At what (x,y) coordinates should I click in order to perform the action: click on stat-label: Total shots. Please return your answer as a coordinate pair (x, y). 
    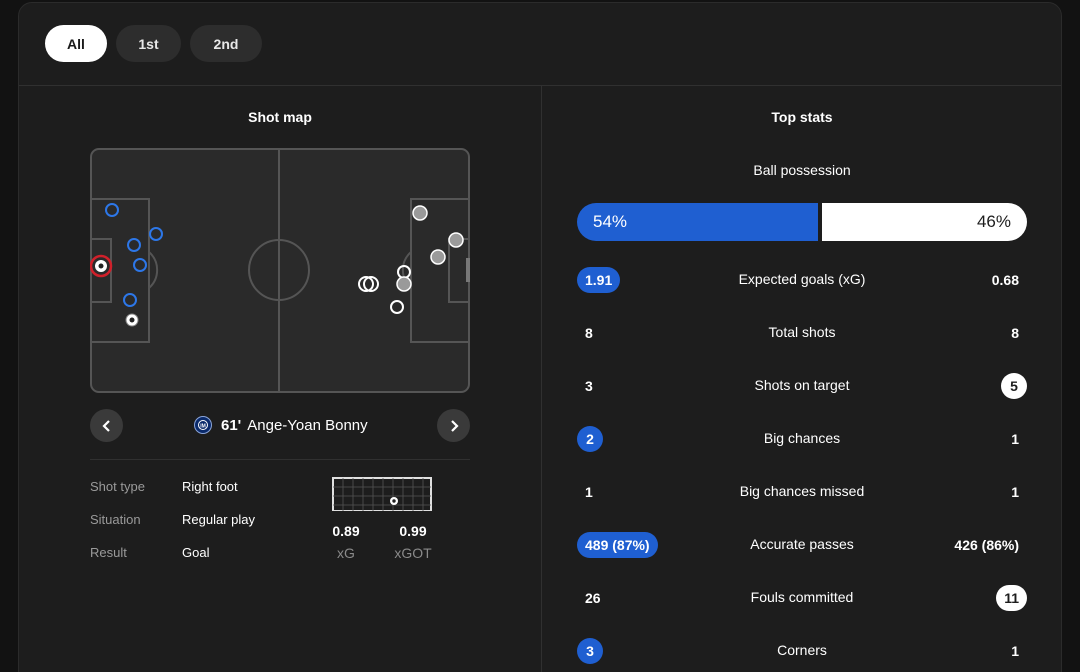
    Looking at the image, I should click on (802, 332).